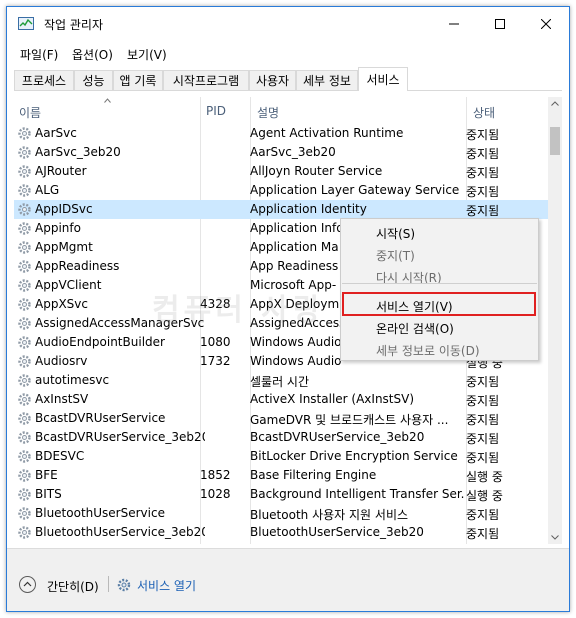 This screenshot has height=618, width=576. I want to click on context-item-start: 시작(S), so click(395, 233).